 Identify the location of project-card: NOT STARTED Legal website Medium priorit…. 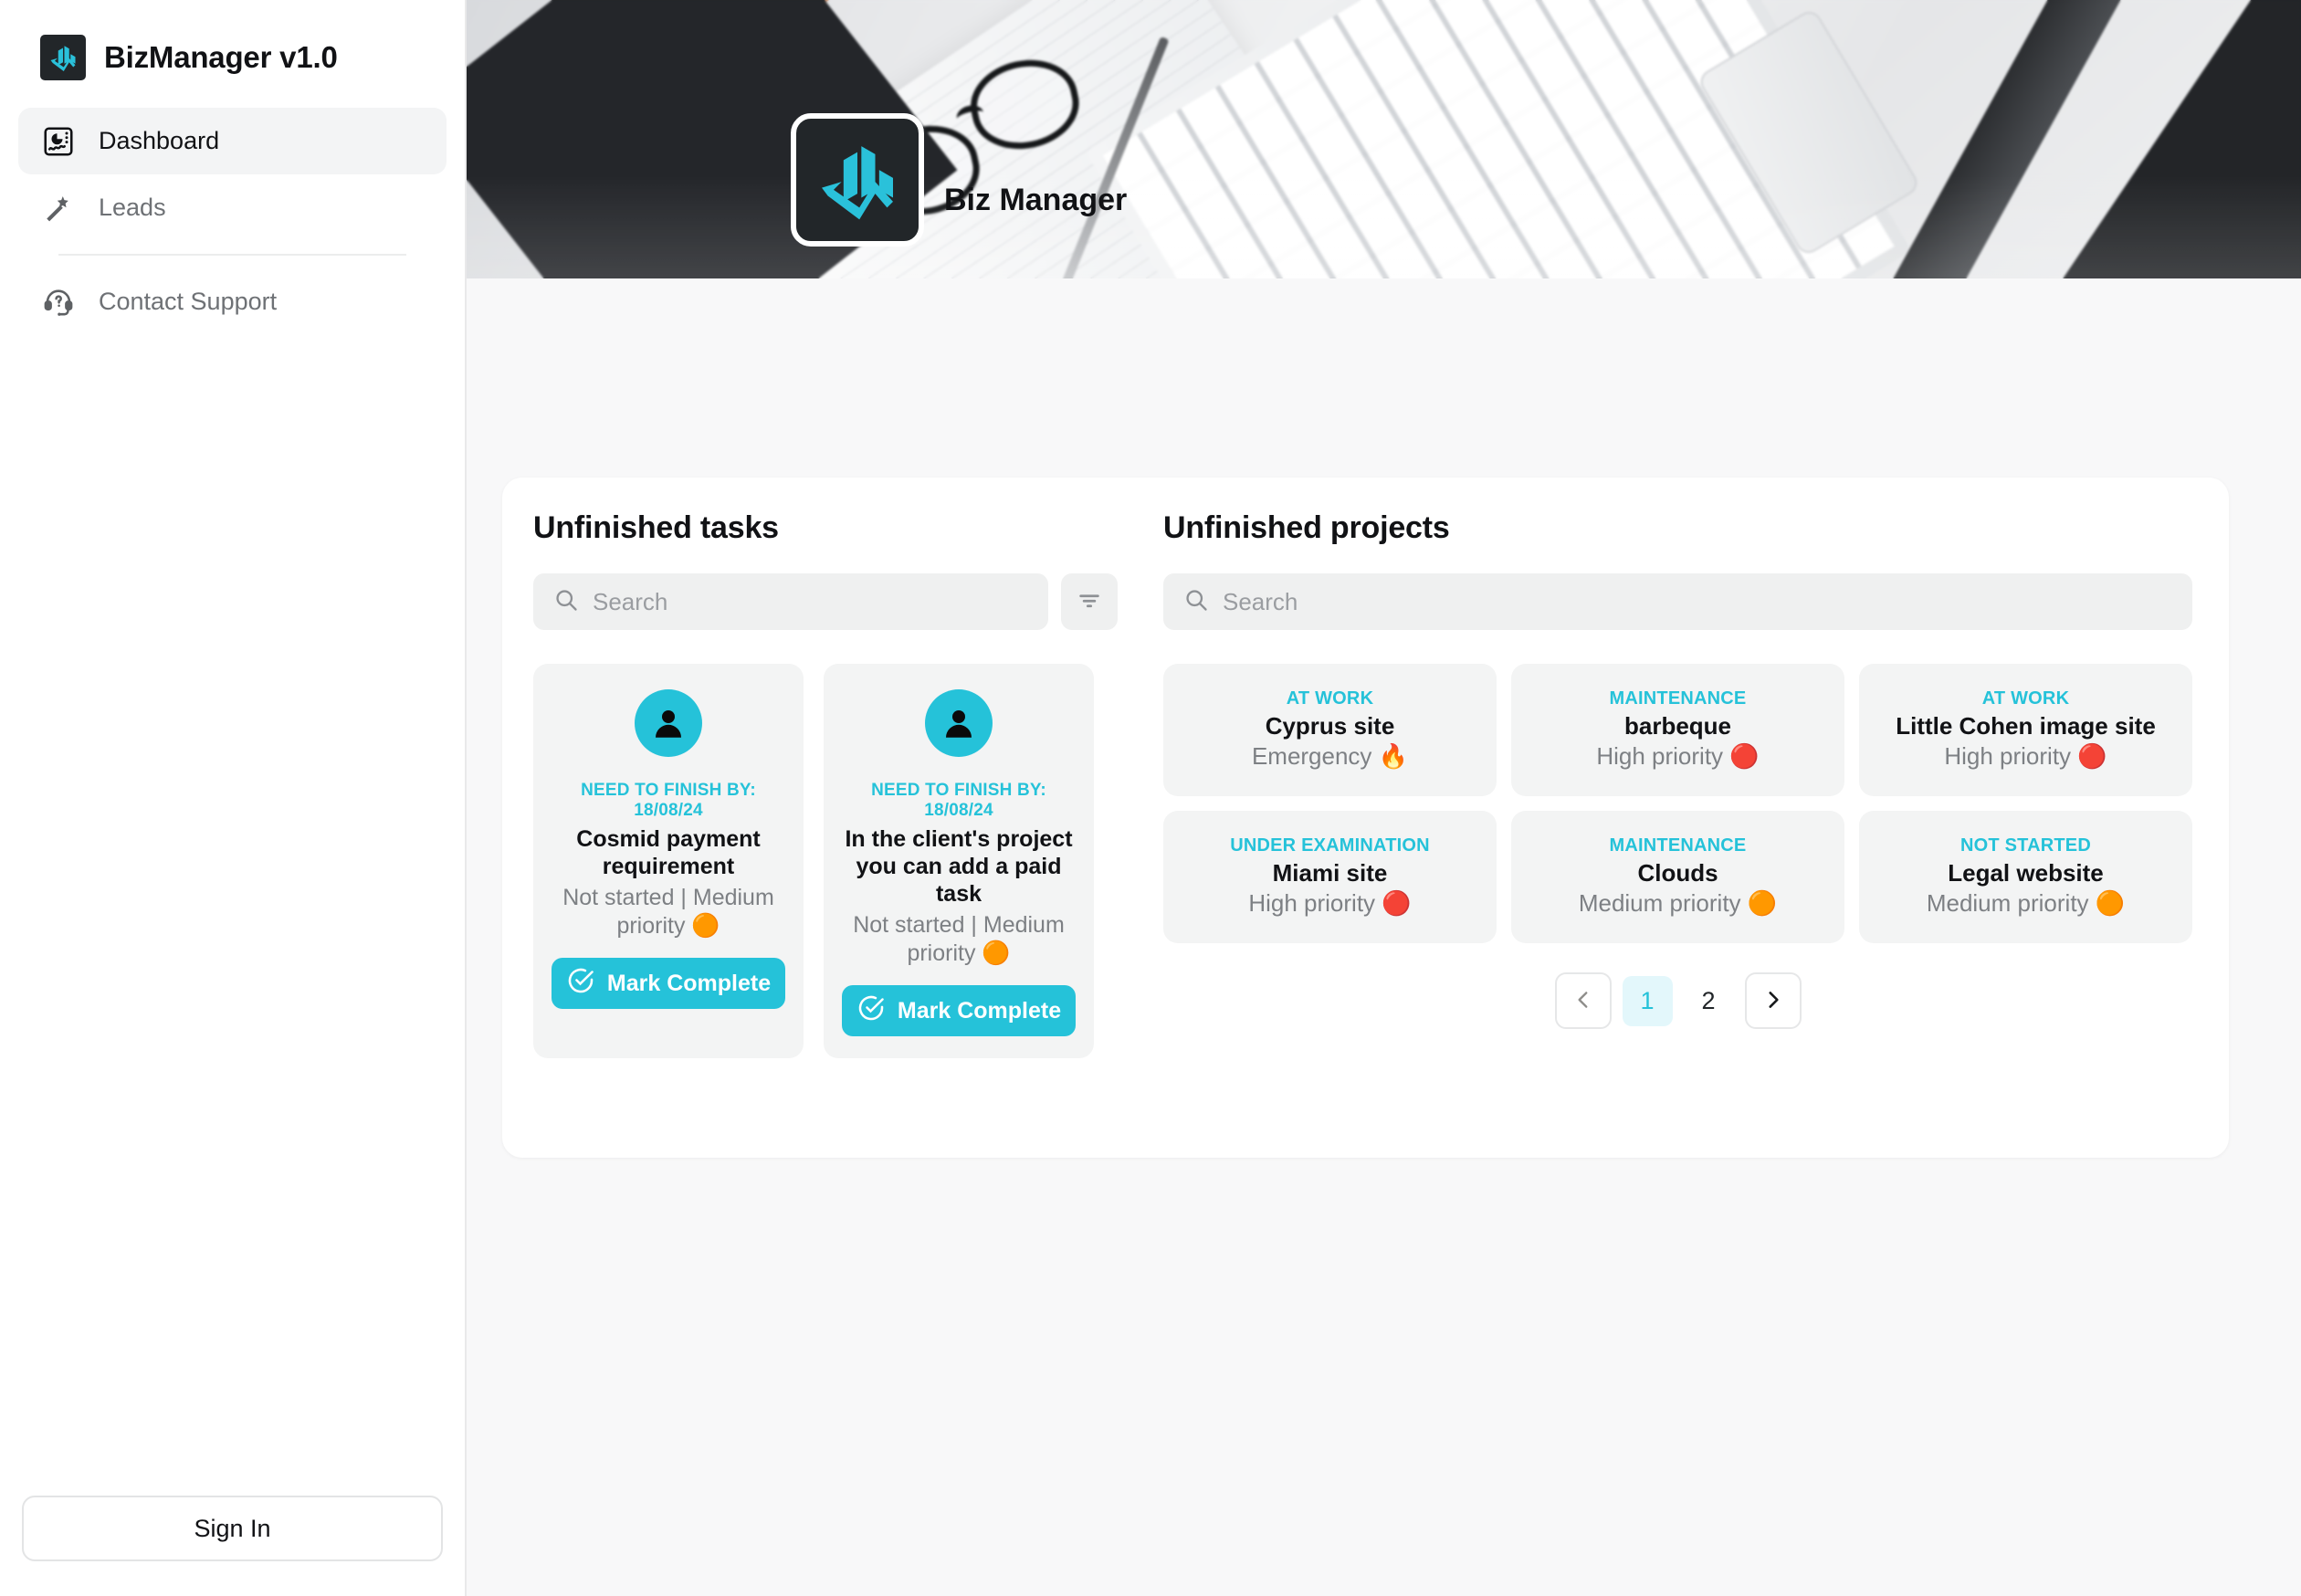
(2025, 877).